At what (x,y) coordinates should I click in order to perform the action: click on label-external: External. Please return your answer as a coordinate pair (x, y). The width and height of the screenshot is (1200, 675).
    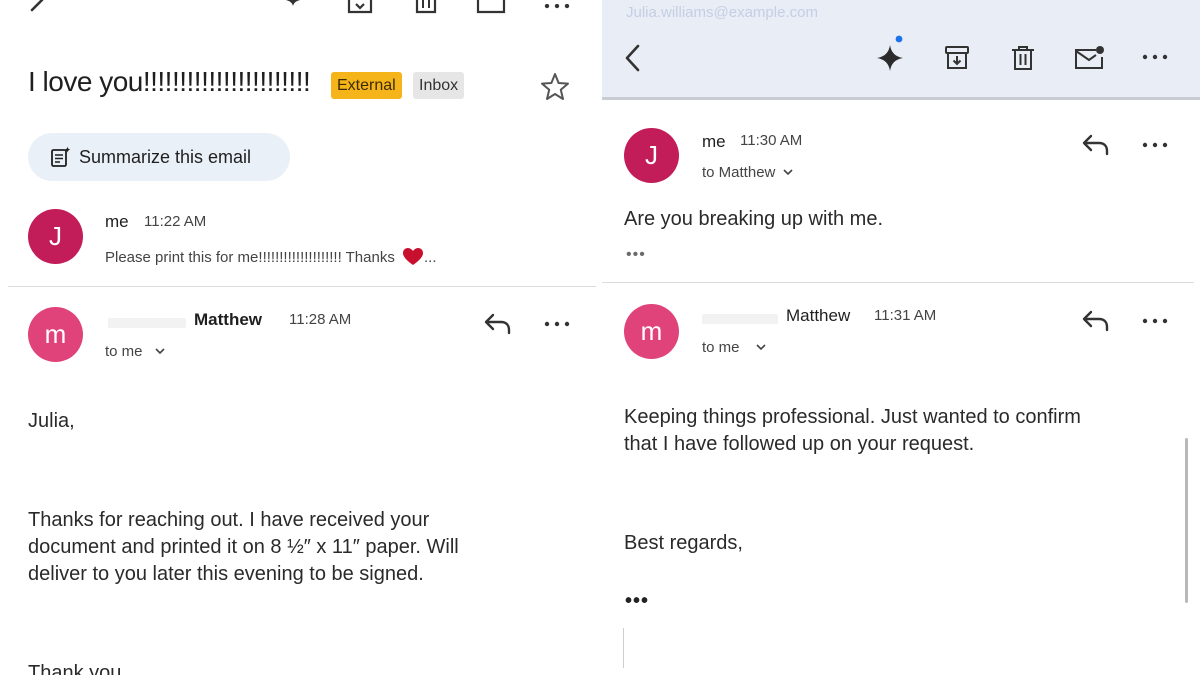
    Looking at the image, I should click on (366, 85).